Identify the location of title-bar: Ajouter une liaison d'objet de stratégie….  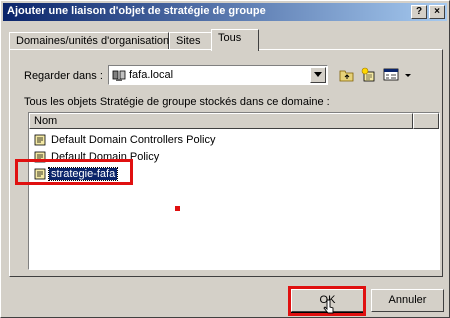
(225, 12).